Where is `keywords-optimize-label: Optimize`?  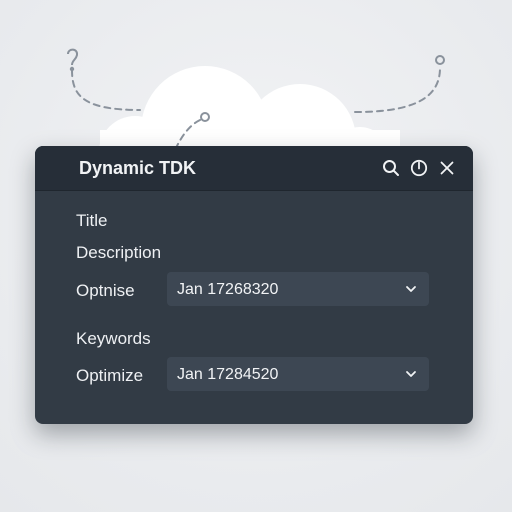 keywords-optimize-label: Optimize is located at coordinates (110, 375).